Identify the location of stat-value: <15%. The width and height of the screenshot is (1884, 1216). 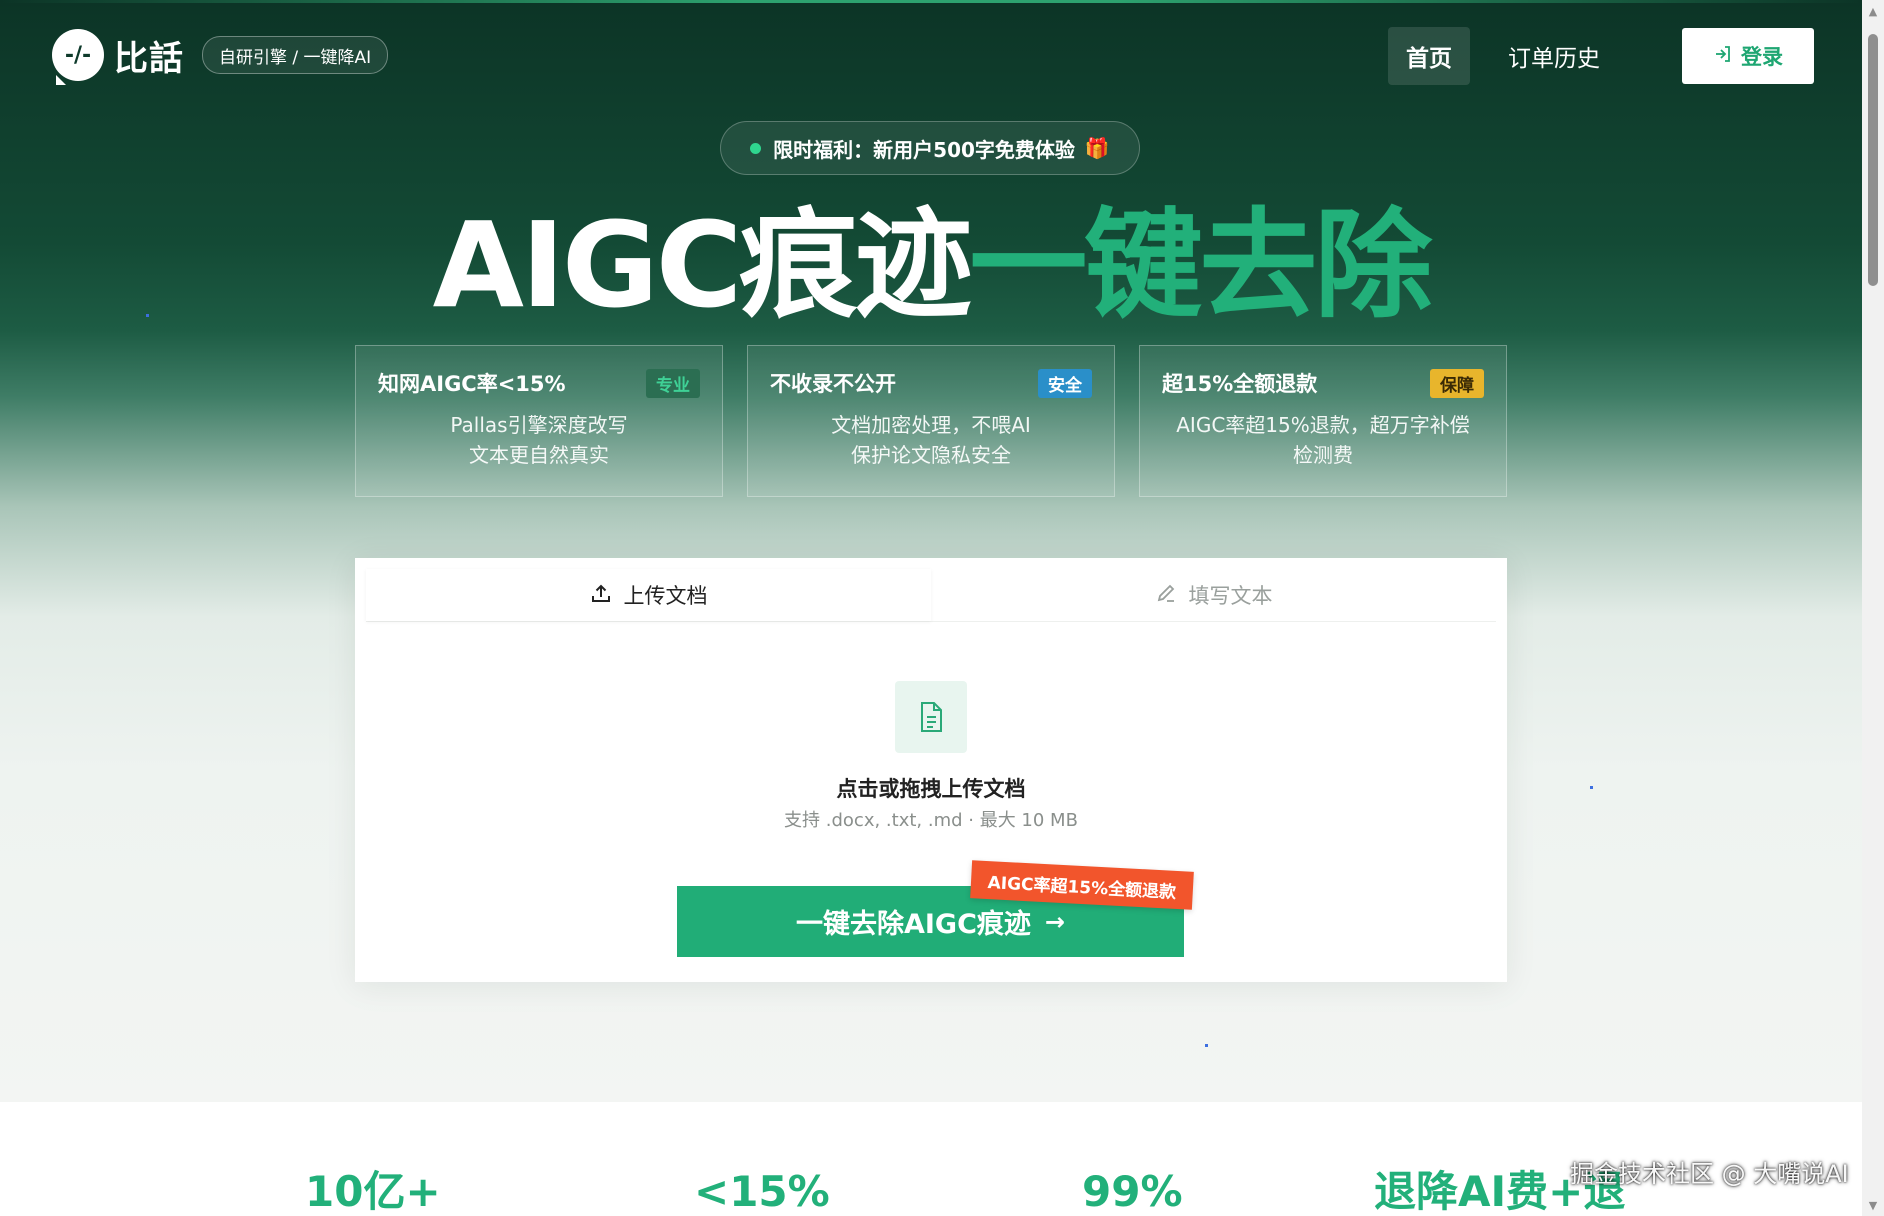
(762, 1191).